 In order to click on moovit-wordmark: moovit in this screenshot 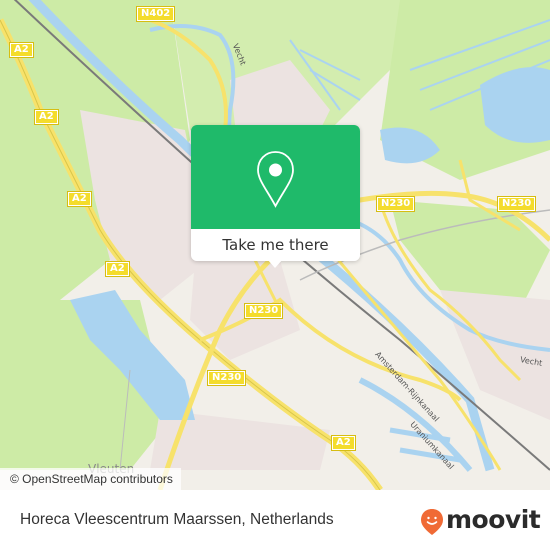, I will do `click(493, 519)`.